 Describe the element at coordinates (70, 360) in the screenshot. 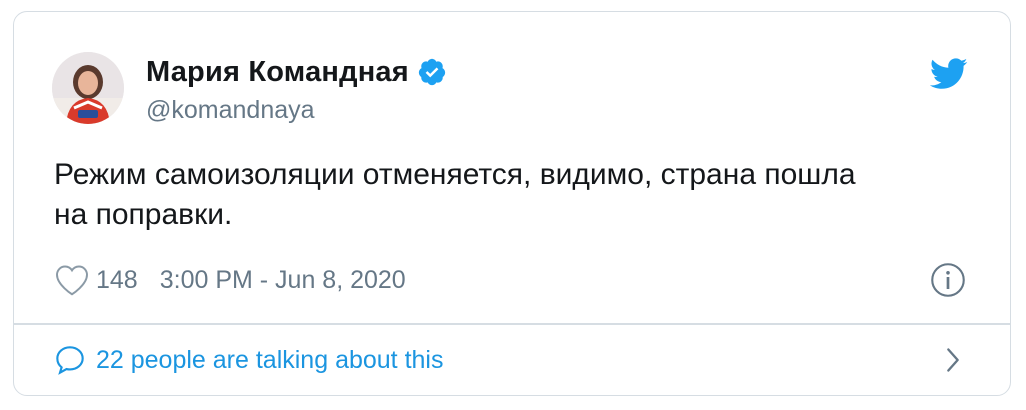

I see `speech-bubble-icon` at that location.